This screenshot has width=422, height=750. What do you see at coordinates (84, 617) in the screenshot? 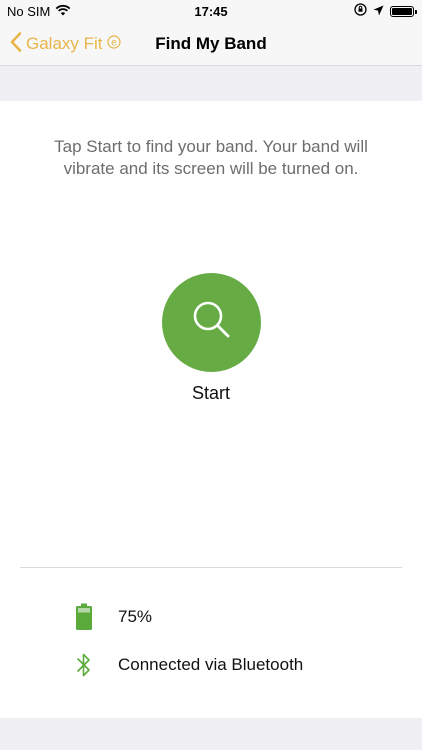
I see `band-battery-icon` at bounding box center [84, 617].